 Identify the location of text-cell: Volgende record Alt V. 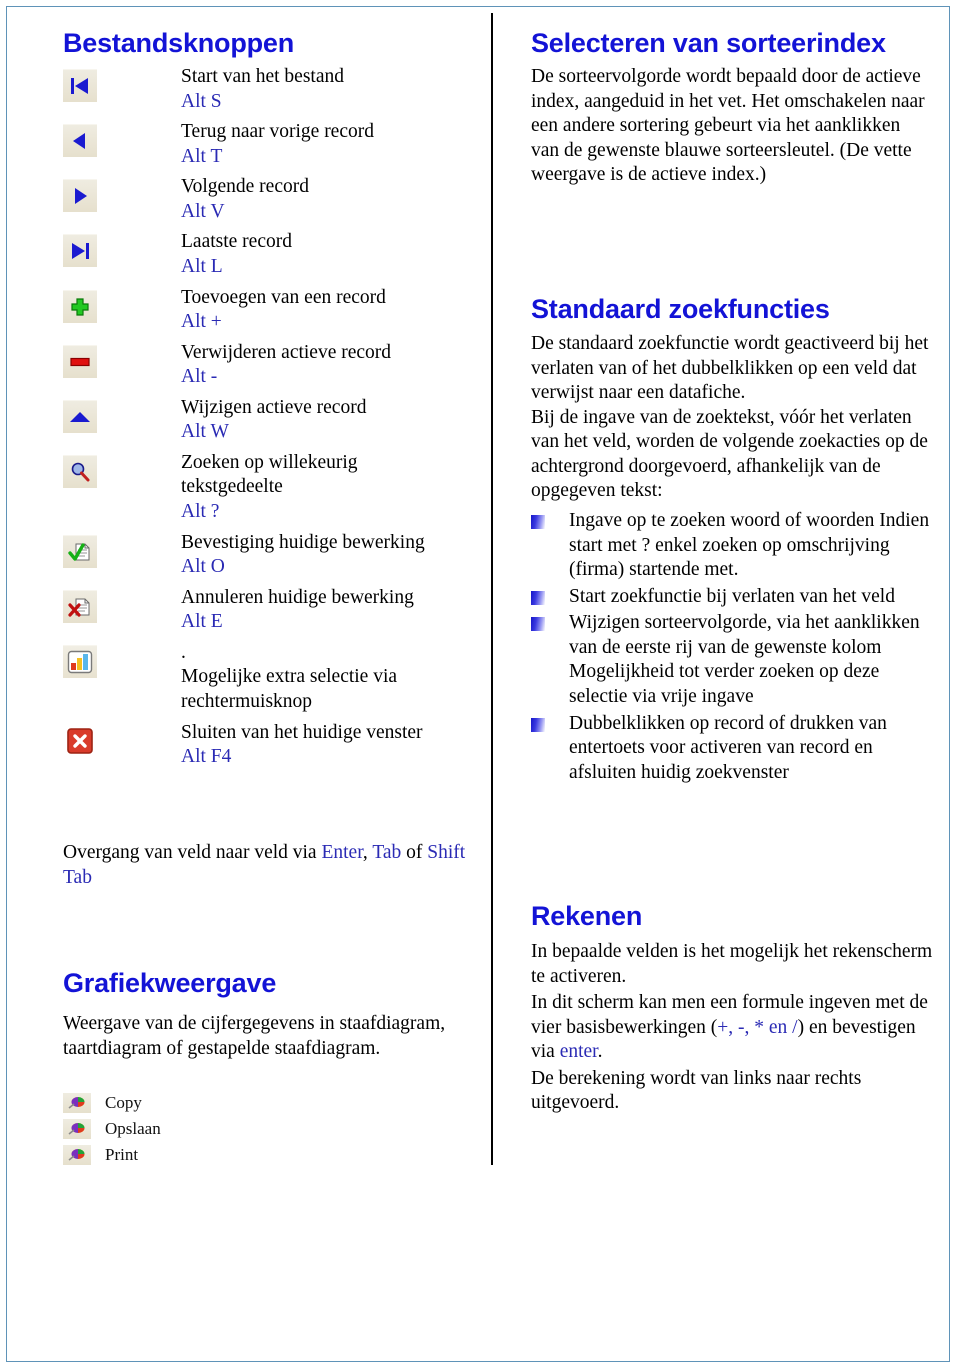
(332, 199).